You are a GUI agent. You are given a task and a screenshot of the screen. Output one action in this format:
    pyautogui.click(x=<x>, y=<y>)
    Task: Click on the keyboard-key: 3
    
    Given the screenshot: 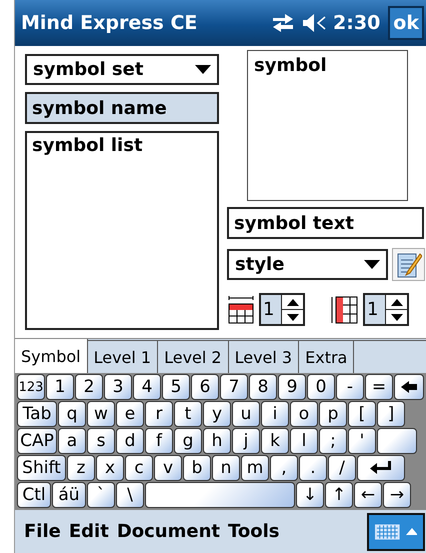 What is the action you would take?
    pyautogui.click(x=118, y=387)
    